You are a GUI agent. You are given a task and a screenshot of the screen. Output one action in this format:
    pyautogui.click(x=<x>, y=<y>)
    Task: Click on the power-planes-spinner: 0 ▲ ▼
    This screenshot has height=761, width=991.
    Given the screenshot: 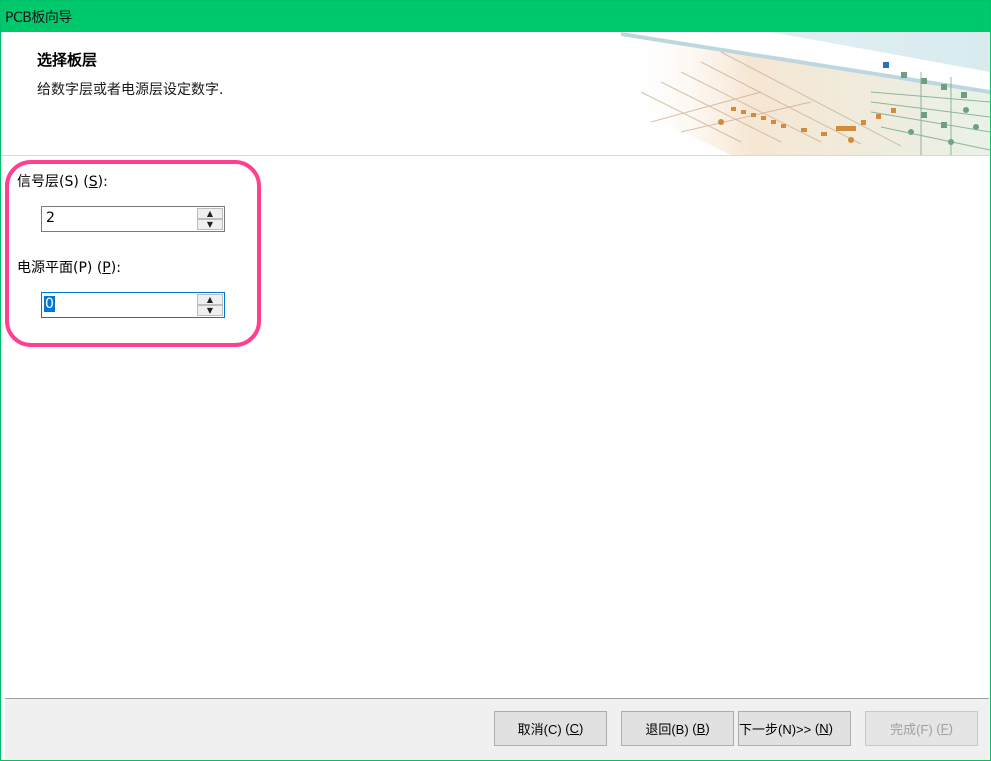 What is the action you would take?
    pyautogui.click(x=133, y=305)
    